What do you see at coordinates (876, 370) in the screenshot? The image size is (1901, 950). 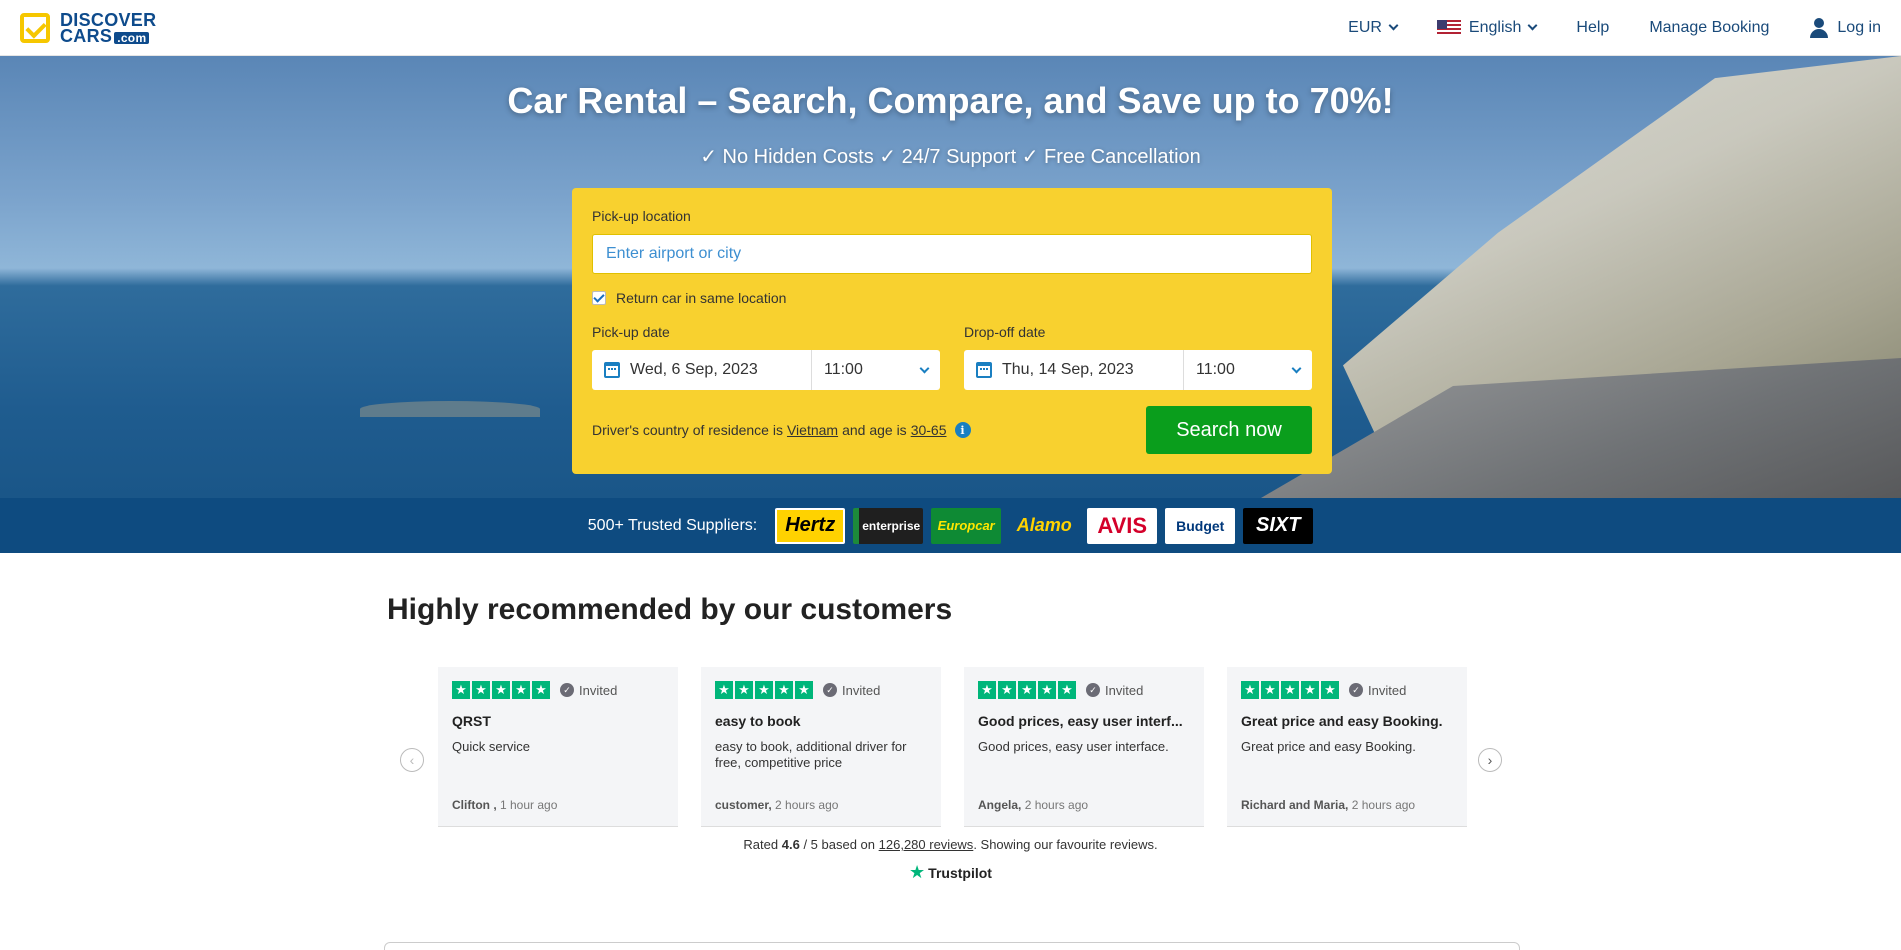 I see `pickup-time-select: 11:00` at bounding box center [876, 370].